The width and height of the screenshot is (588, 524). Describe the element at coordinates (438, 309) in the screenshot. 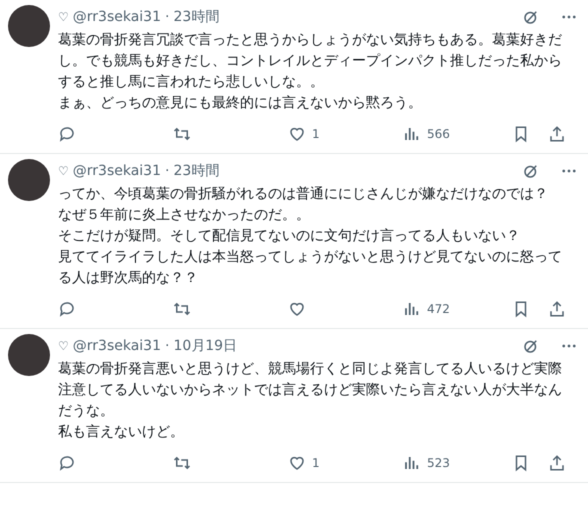

I see `view-count: 472` at that location.